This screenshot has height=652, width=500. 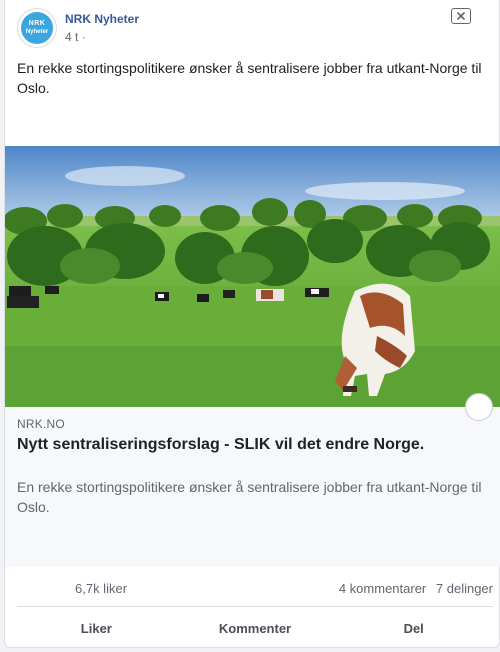 I want to click on share-badge, so click(x=479, y=407).